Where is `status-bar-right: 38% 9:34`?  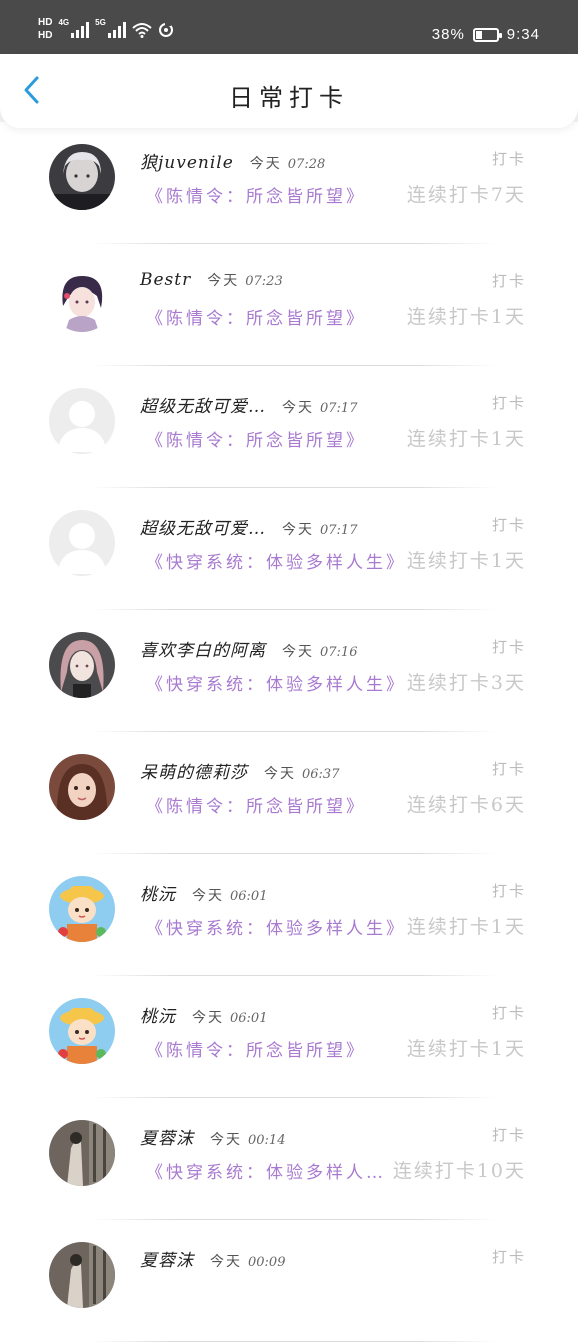
status-bar-right: 38% 9:34 is located at coordinates (486, 34).